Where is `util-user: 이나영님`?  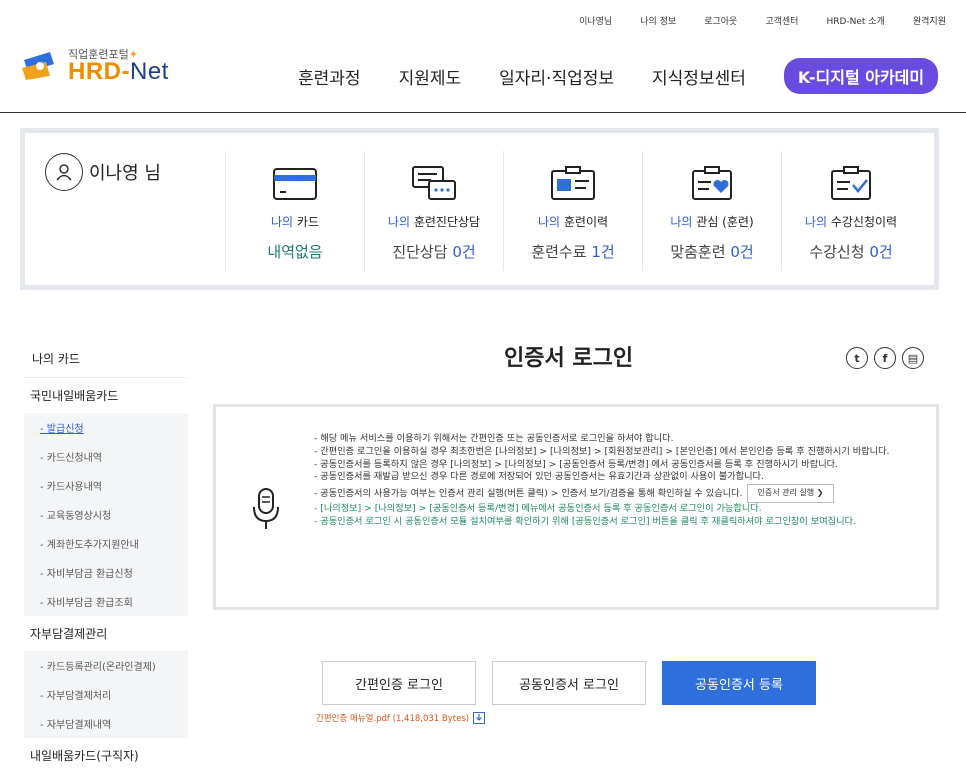
util-user: 이나영님 is located at coordinates (595, 20).